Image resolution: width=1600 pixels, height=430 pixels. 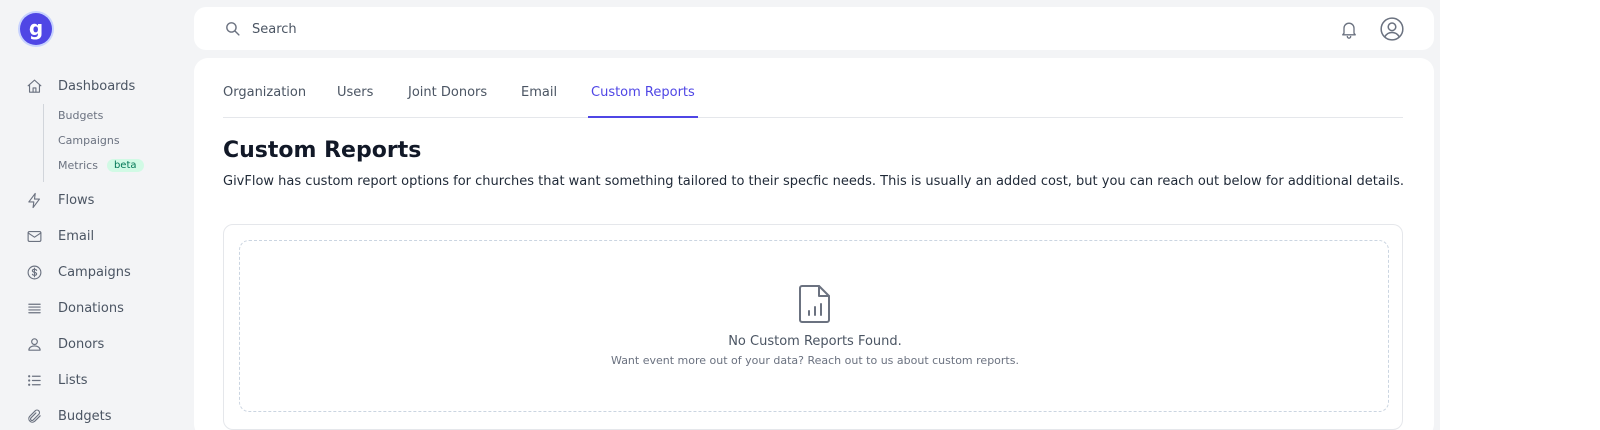 What do you see at coordinates (448, 92) in the screenshot?
I see `tab-label: Joint Donors` at bounding box center [448, 92].